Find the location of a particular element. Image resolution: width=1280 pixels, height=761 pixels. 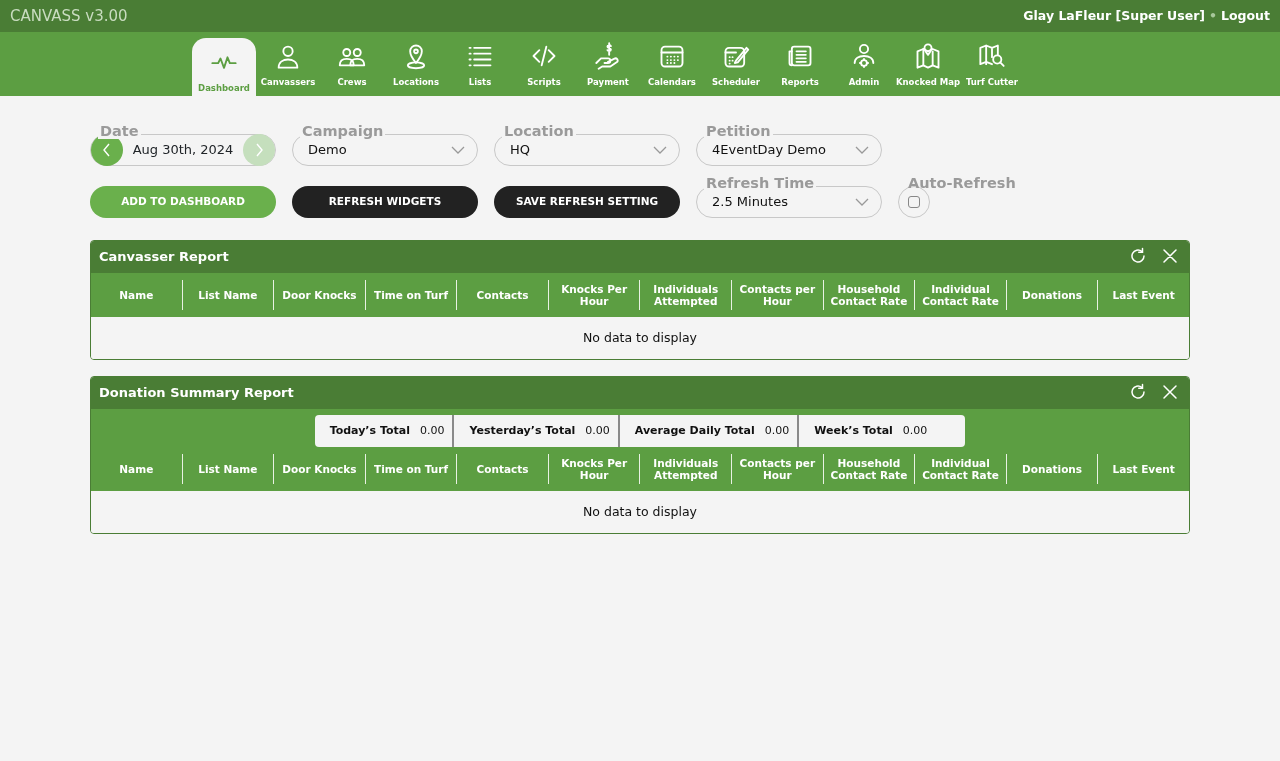

action-button: REFRESH WIDGETS is located at coordinates (385, 202).